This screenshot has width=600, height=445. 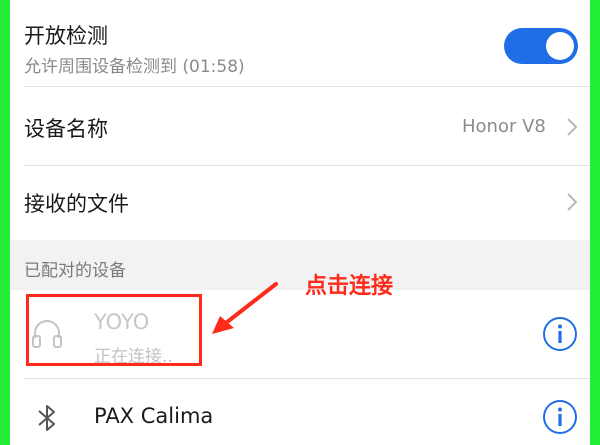 I want to click on paired-device-row: PAX Calima, so click(x=300, y=412).